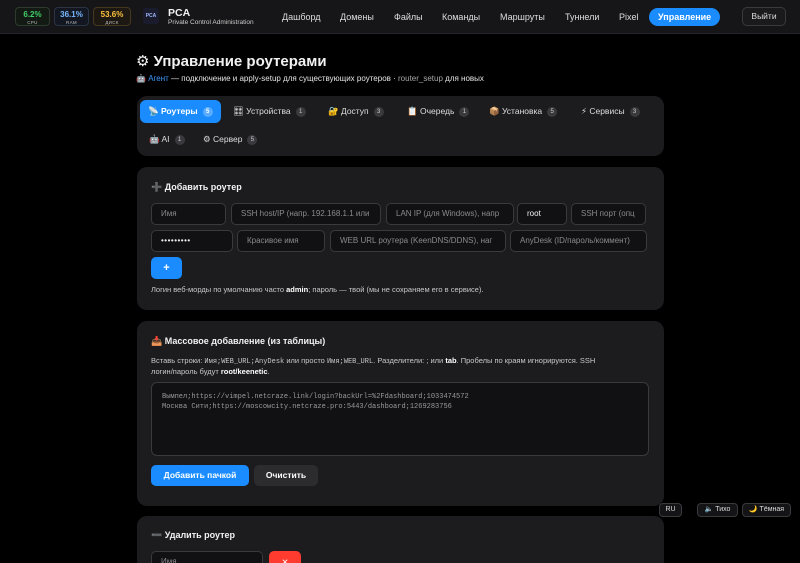 Image resolution: width=800 pixels, height=563 pixels. What do you see at coordinates (420, 78) in the screenshot?
I see `router-setup-code: router_setup` at bounding box center [420, 78].